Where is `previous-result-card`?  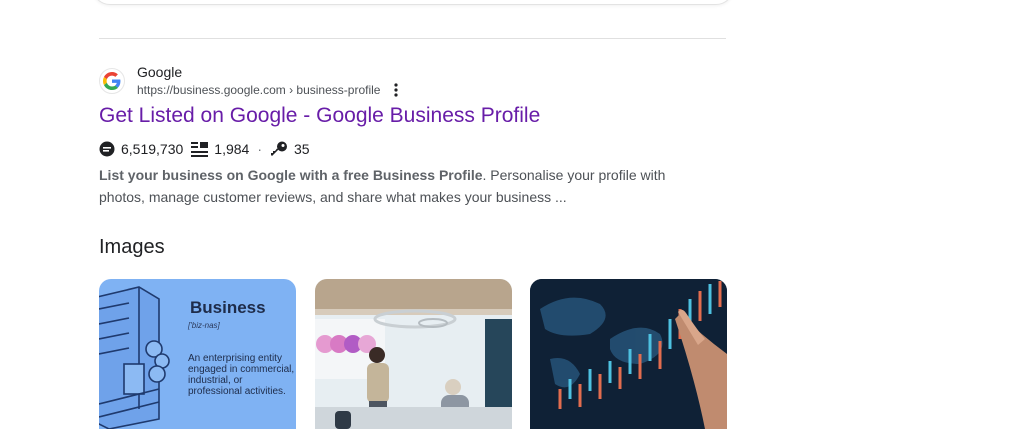 previous-result-card is located at coordinates (413, 2).